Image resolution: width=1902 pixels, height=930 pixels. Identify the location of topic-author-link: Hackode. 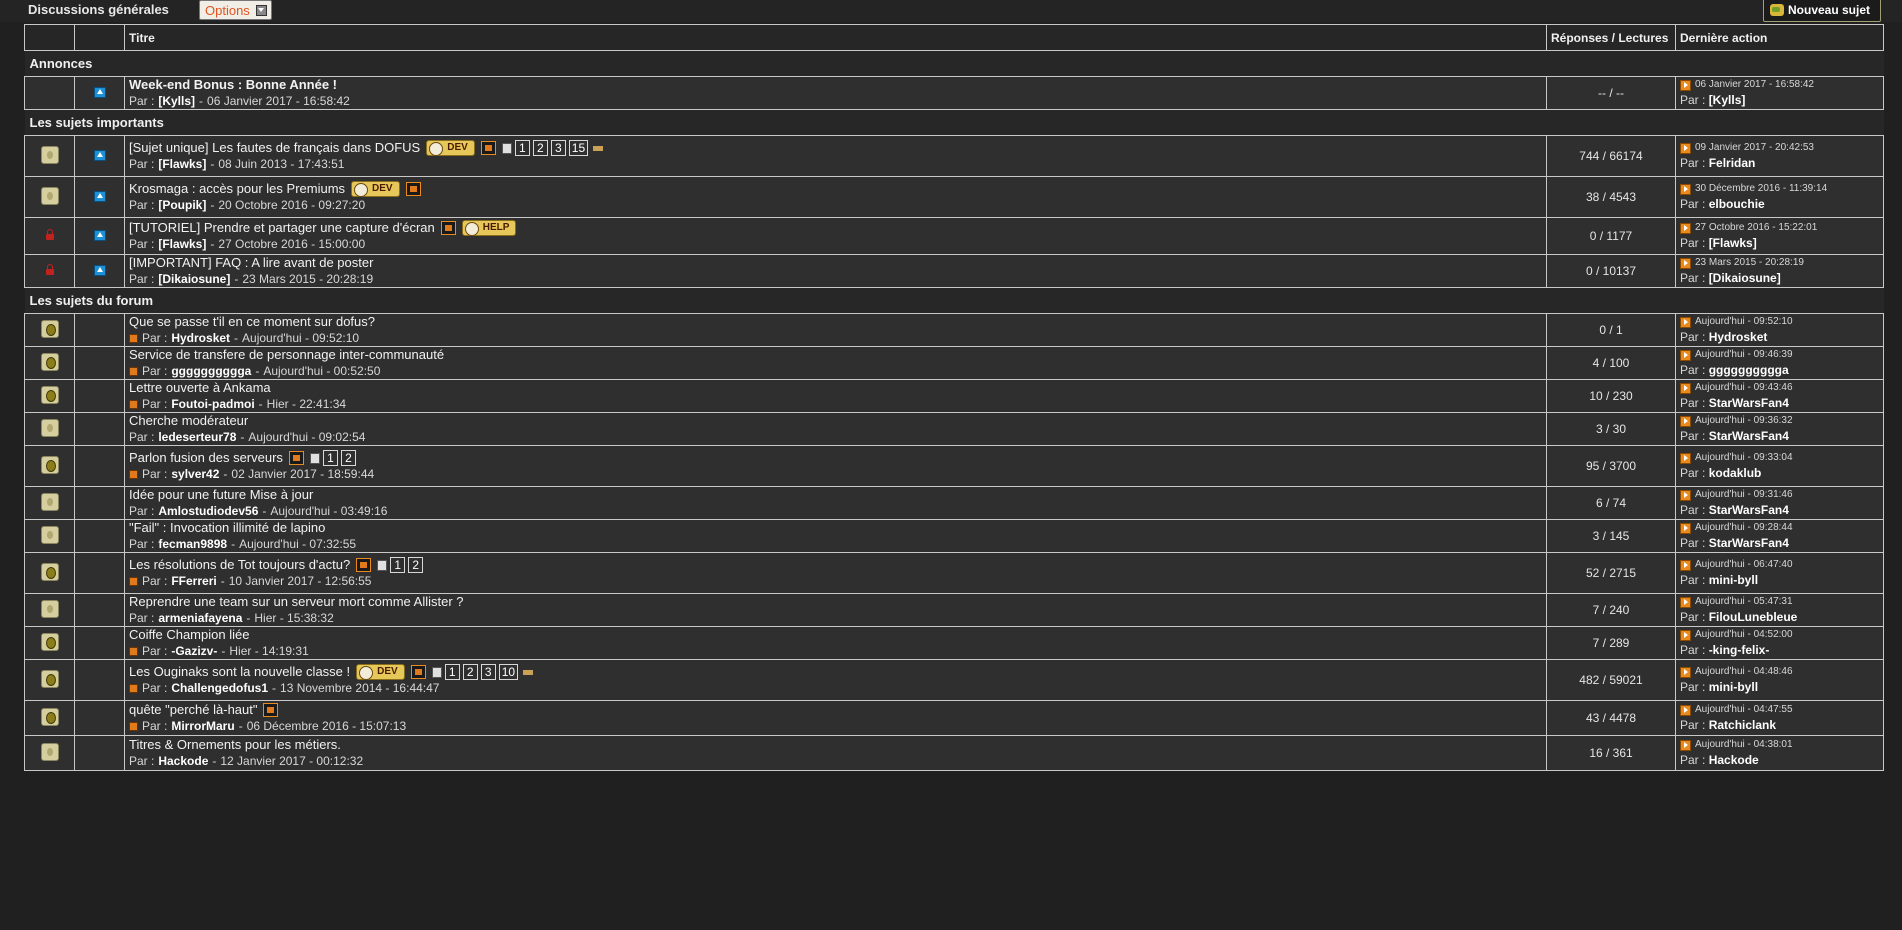
(183, 761).